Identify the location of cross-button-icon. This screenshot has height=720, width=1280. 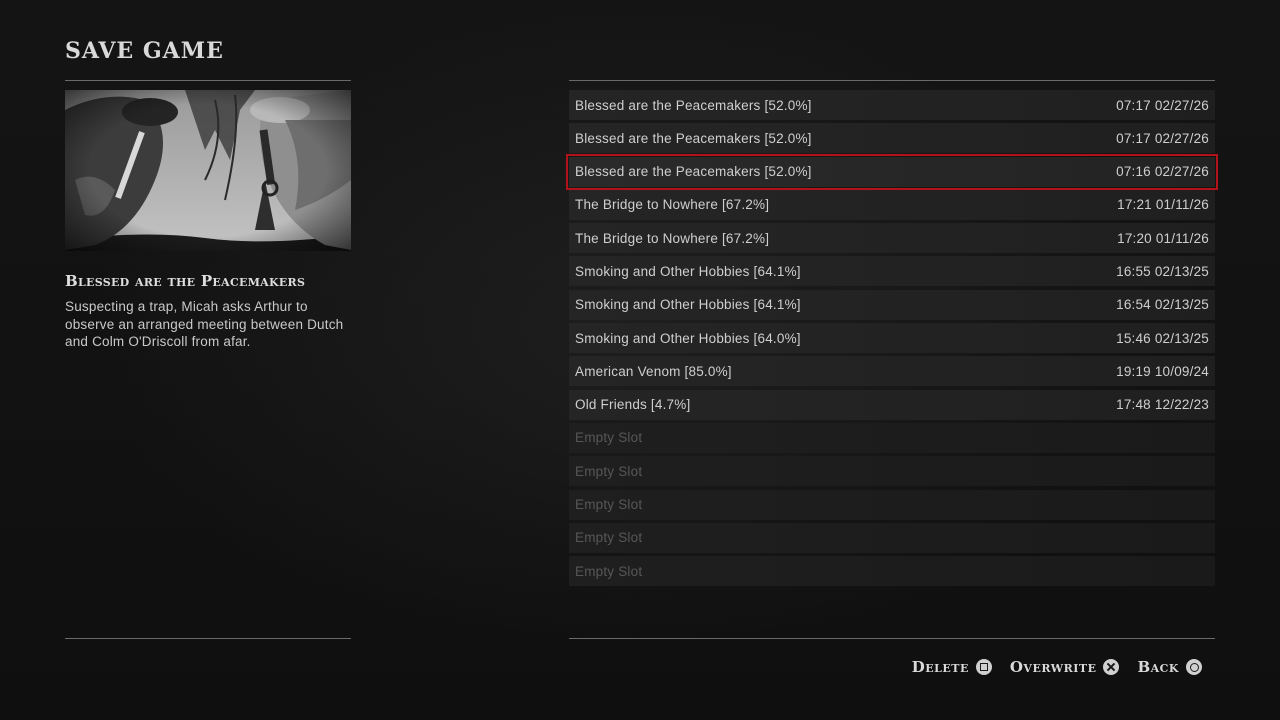
(1111, 667).